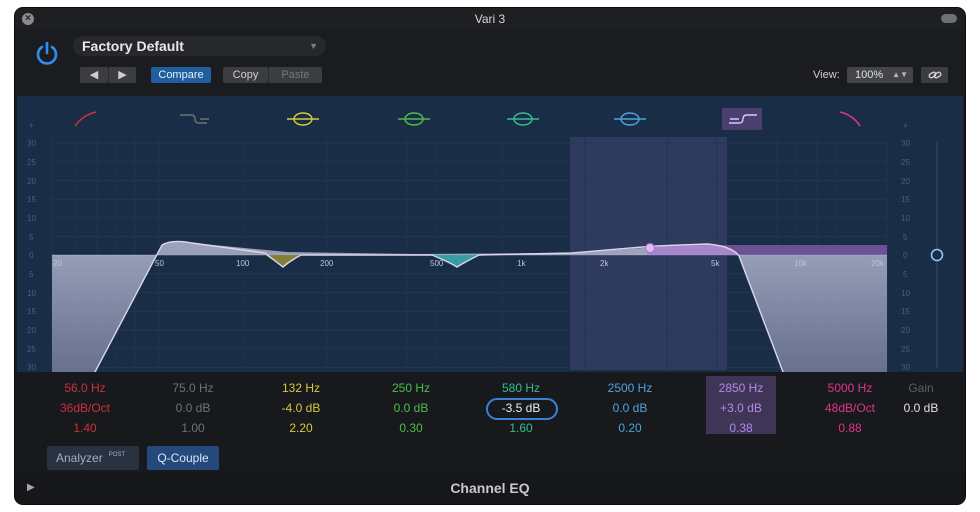 The width and height of the screenshot is (980, 512). Describe the element at coordinates (301, 388) in the screenshot. I see `band-freq: 132 Hz` at that location.